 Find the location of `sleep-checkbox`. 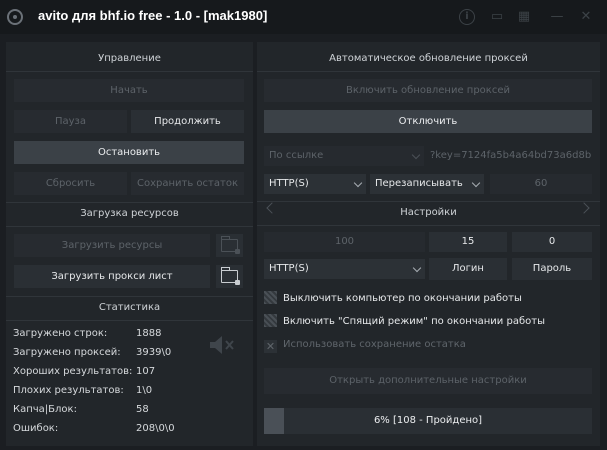

sleep-checkbox is located at coordinates (270, 320).